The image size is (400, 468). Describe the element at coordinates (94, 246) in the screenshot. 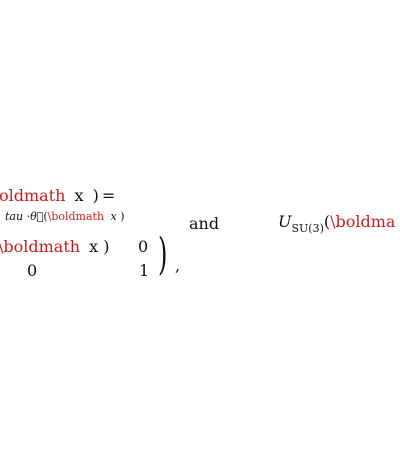

I see `matrix-variable-x: x` at that location.